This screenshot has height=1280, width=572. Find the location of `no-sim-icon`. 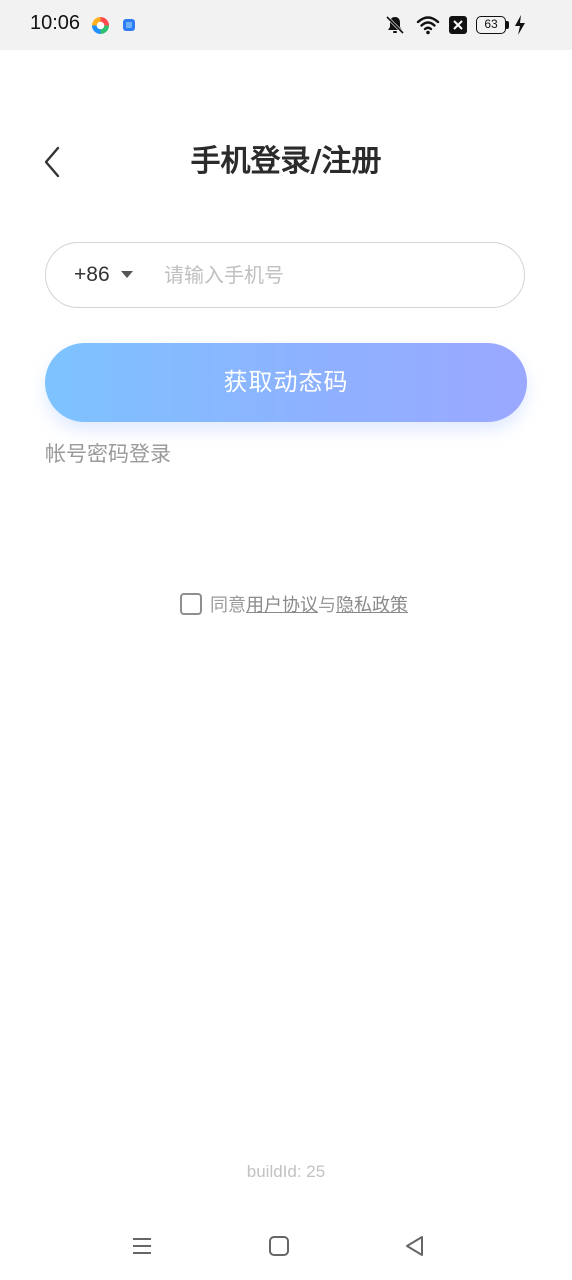

no-sim-icon is located at coordinates (458, 25).